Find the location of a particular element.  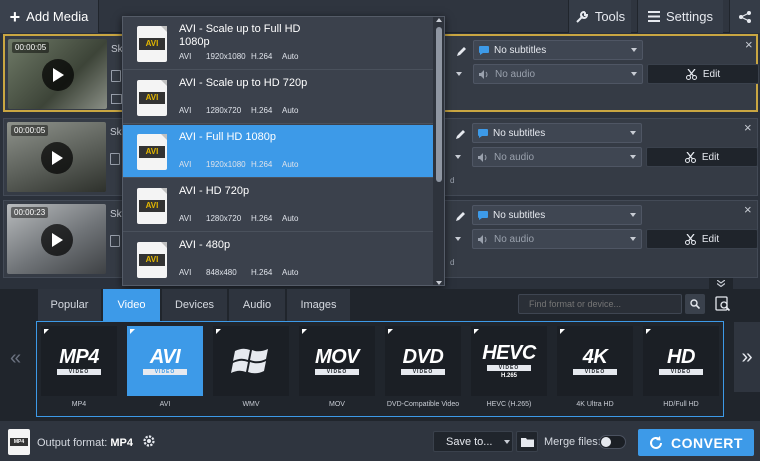

add-media-button: + Add Media is located at coordinates (49, 16).